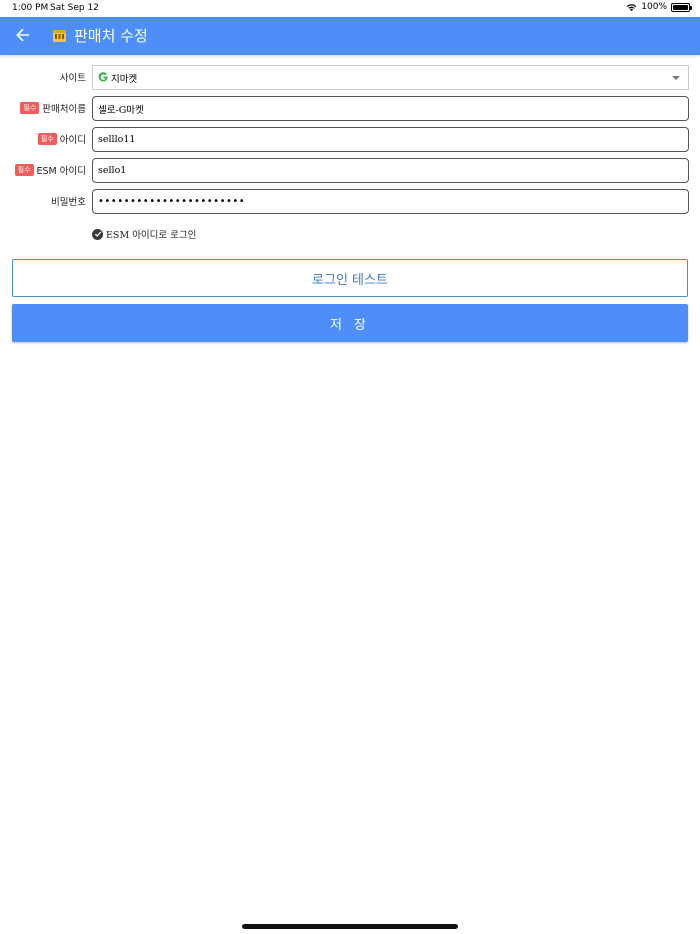 This screenshot has height=934, width=700. Describe the element at coordinates (350, 8) in the screenshot. I see `status-bar: 1:00 PM Sat Sep 12 100%` at that location.